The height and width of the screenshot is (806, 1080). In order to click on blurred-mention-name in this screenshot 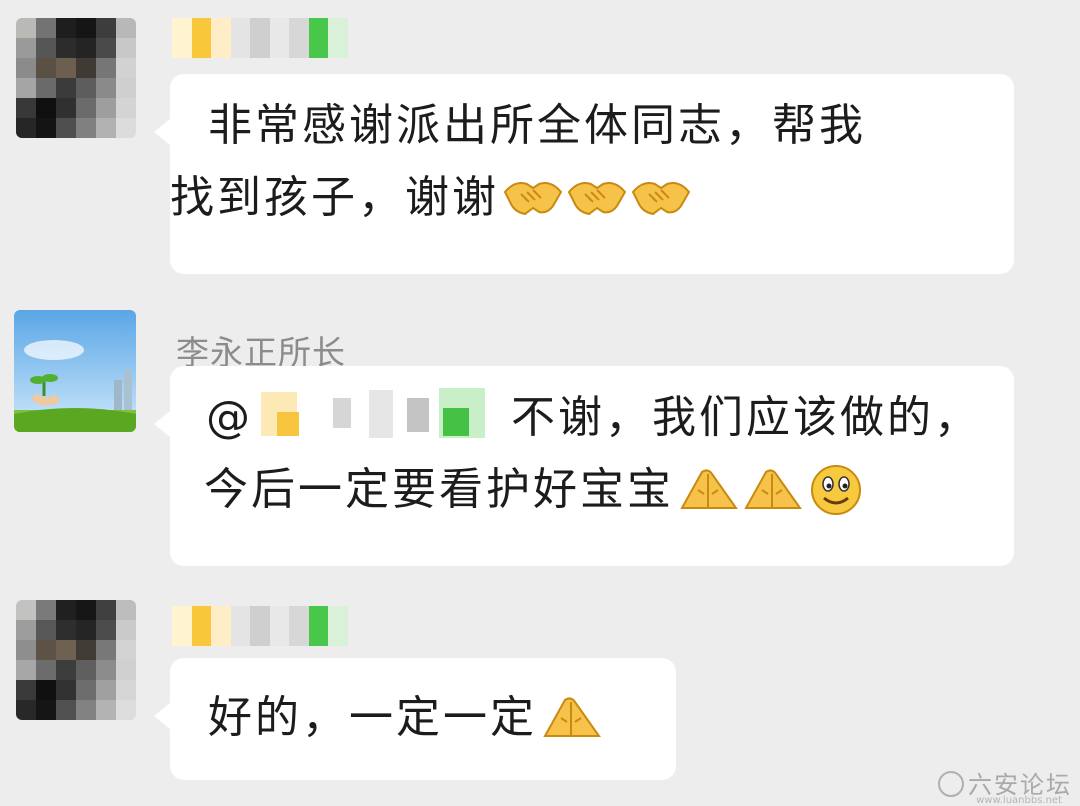, I will do `click(373, 414)`.